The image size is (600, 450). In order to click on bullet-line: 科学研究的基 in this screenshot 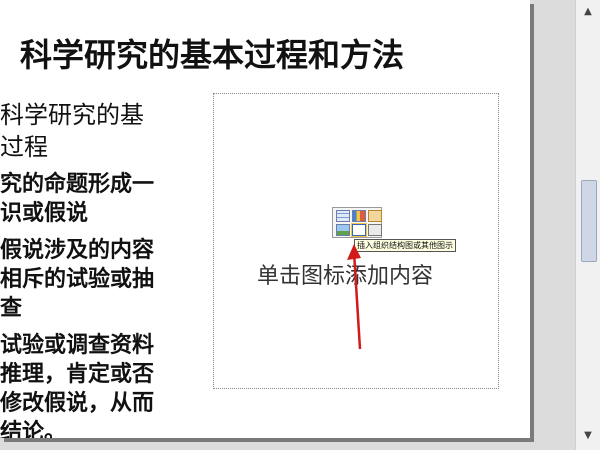, I will do `click(72, 115)`.